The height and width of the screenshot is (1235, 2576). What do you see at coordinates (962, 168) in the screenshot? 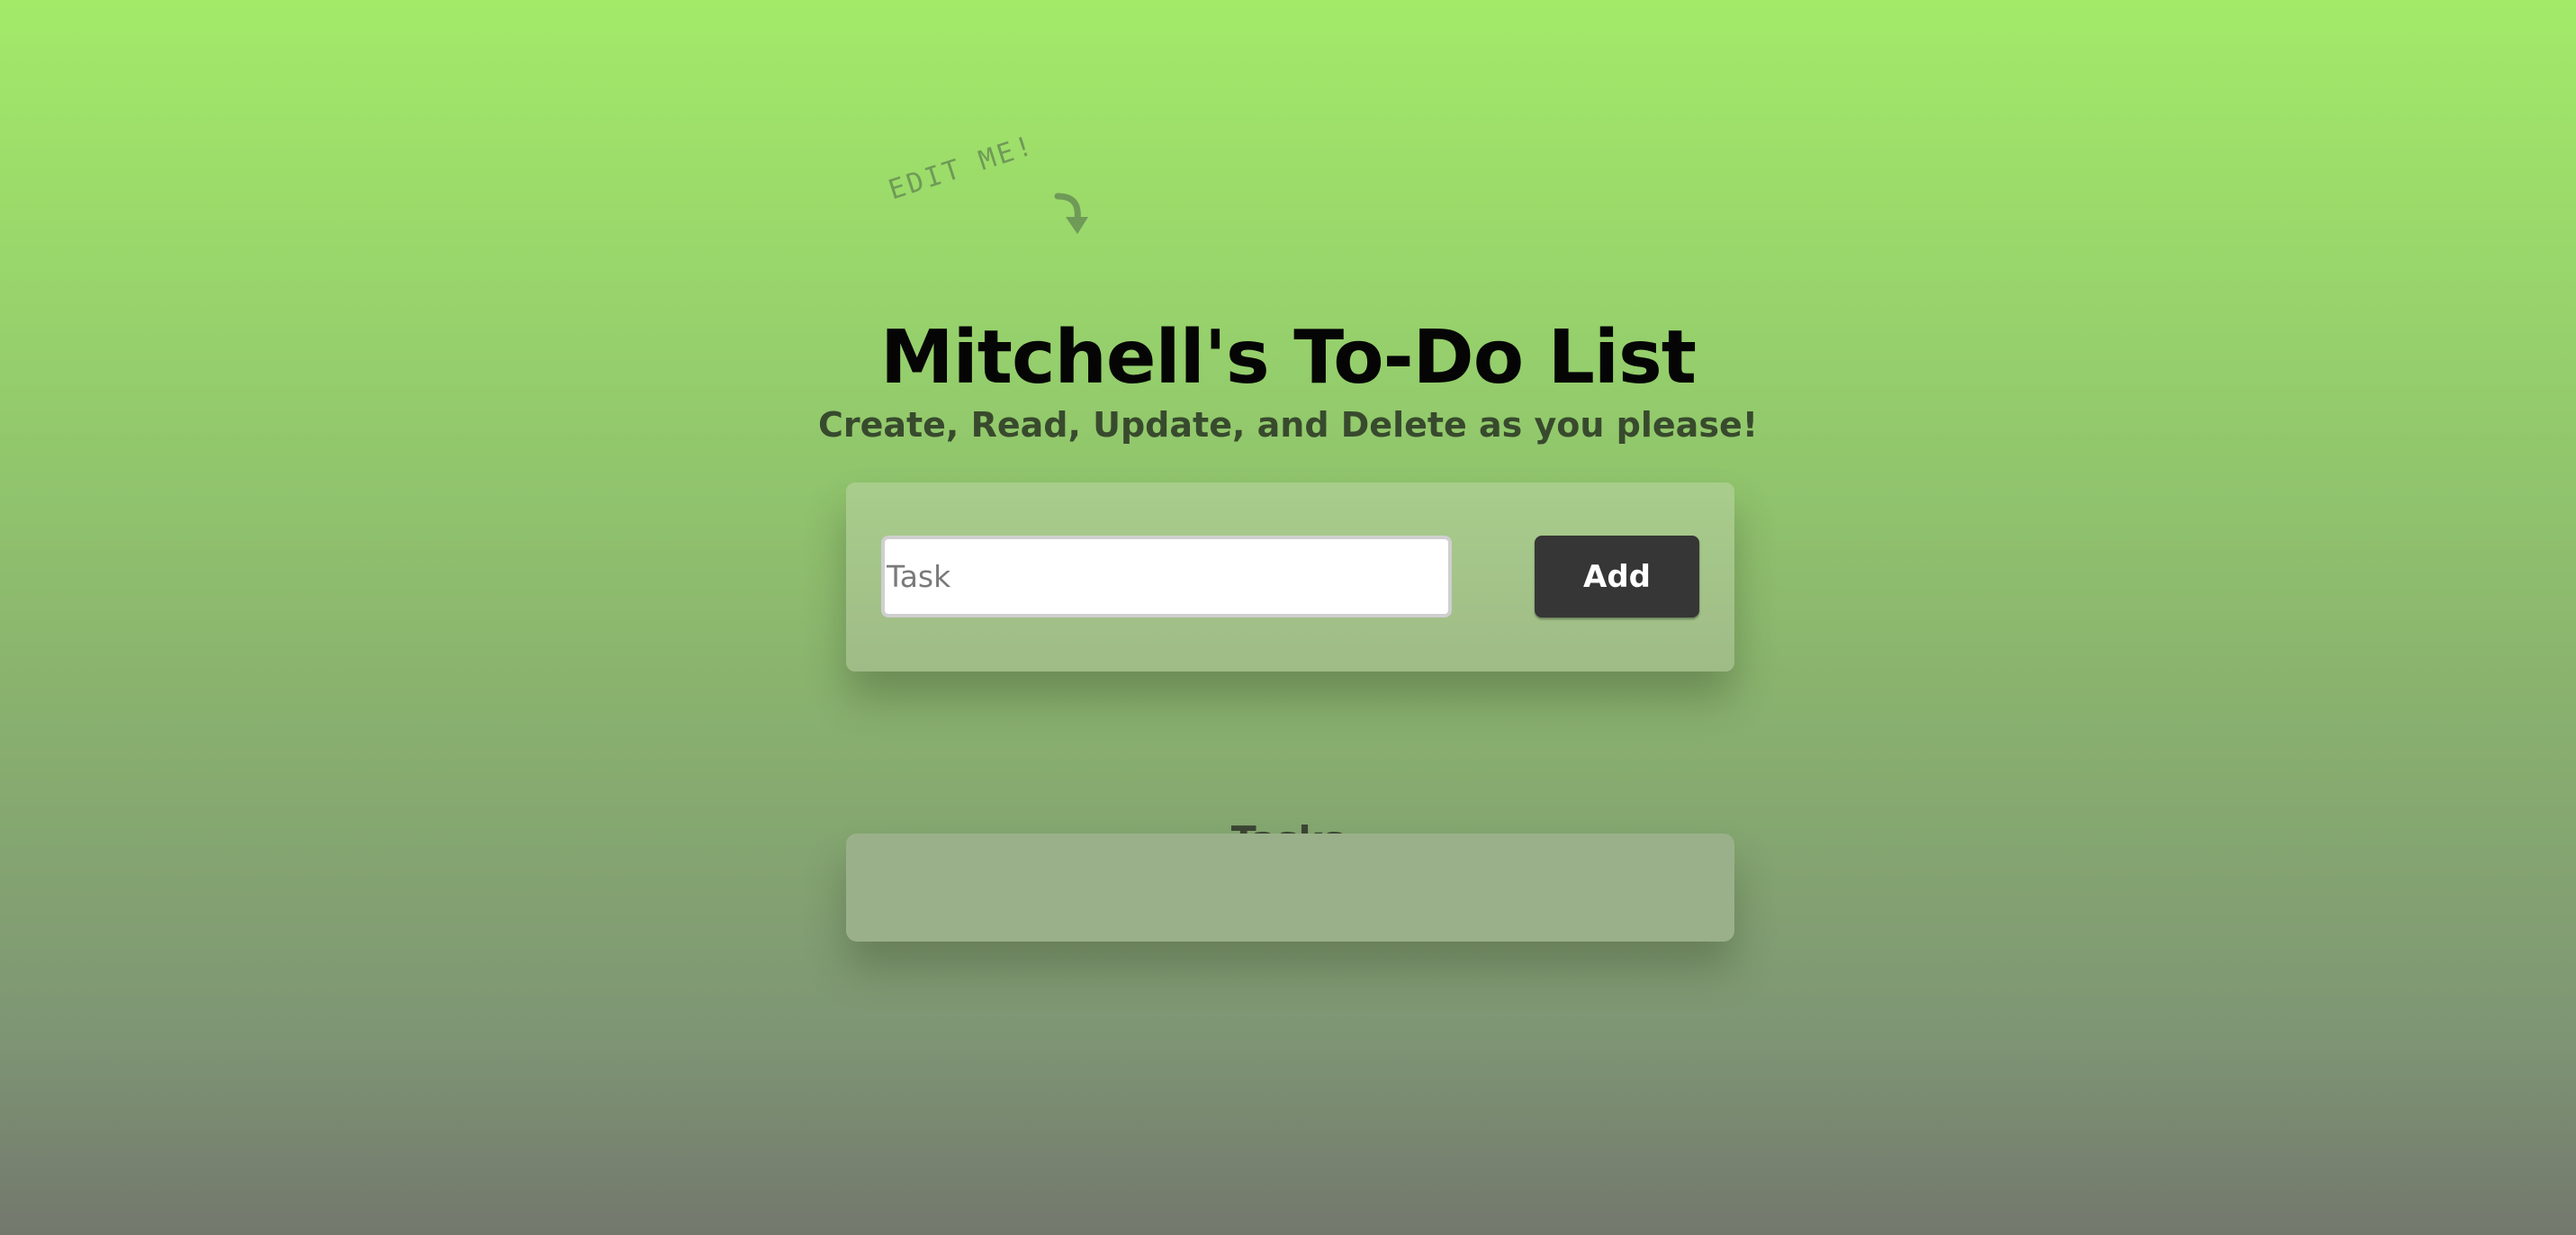
I see `edit-me-note: EDIT ME!` at bounding box center [962, 168].